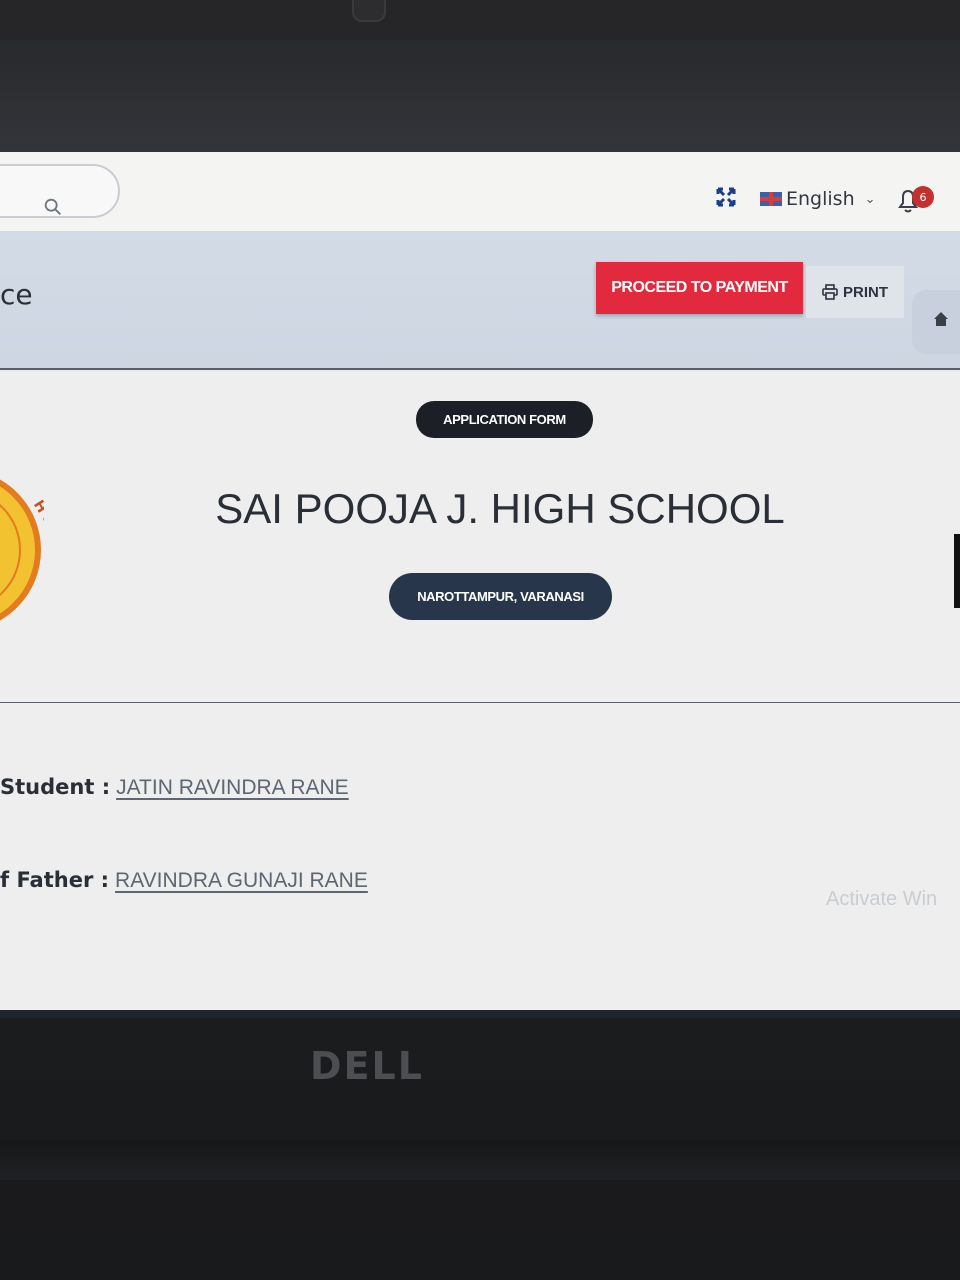  I want to click on browser-chrome-area, so click(480, 96).